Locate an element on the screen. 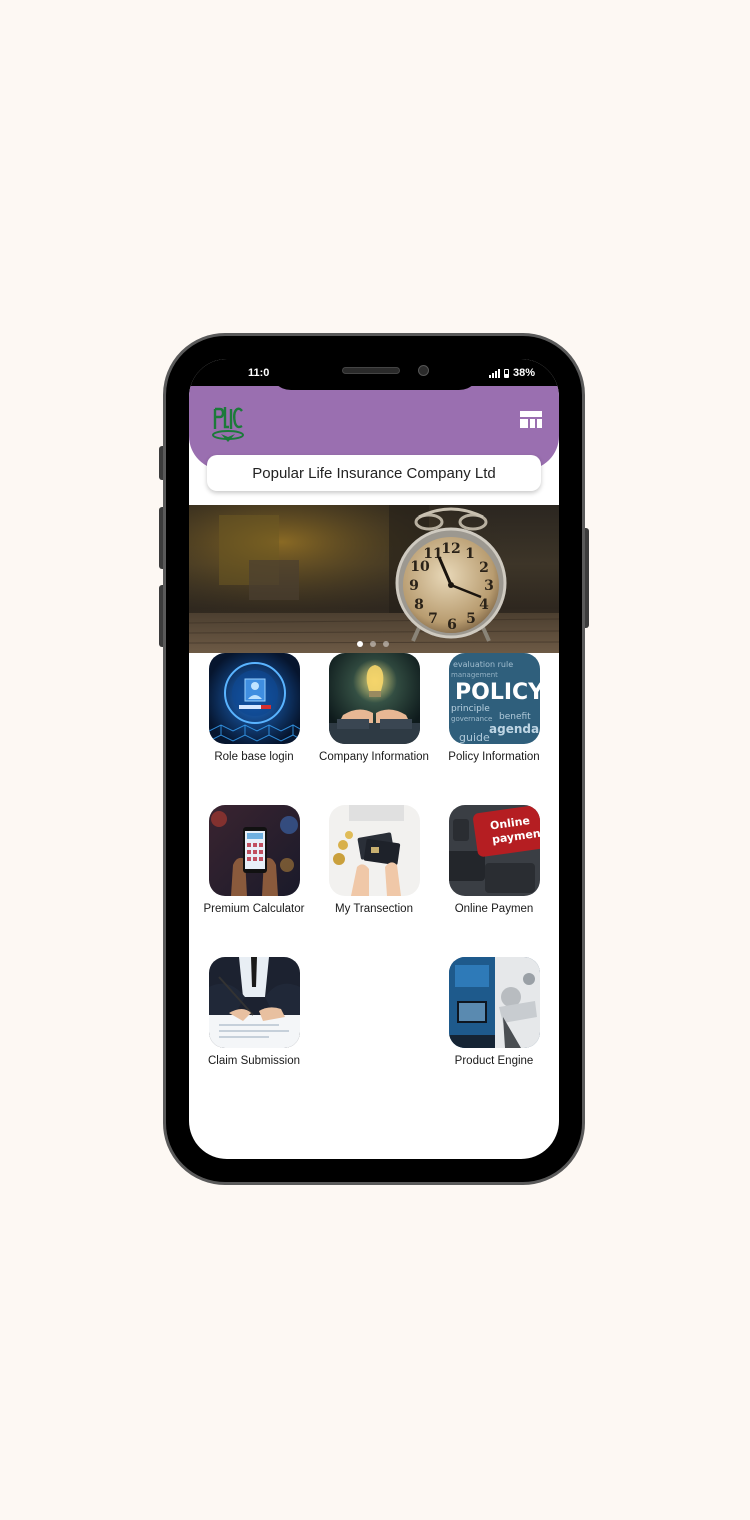 This screenshot has height=1520, width=750. online-payment-key-image: Online payment is located at coordinates (494, 850).